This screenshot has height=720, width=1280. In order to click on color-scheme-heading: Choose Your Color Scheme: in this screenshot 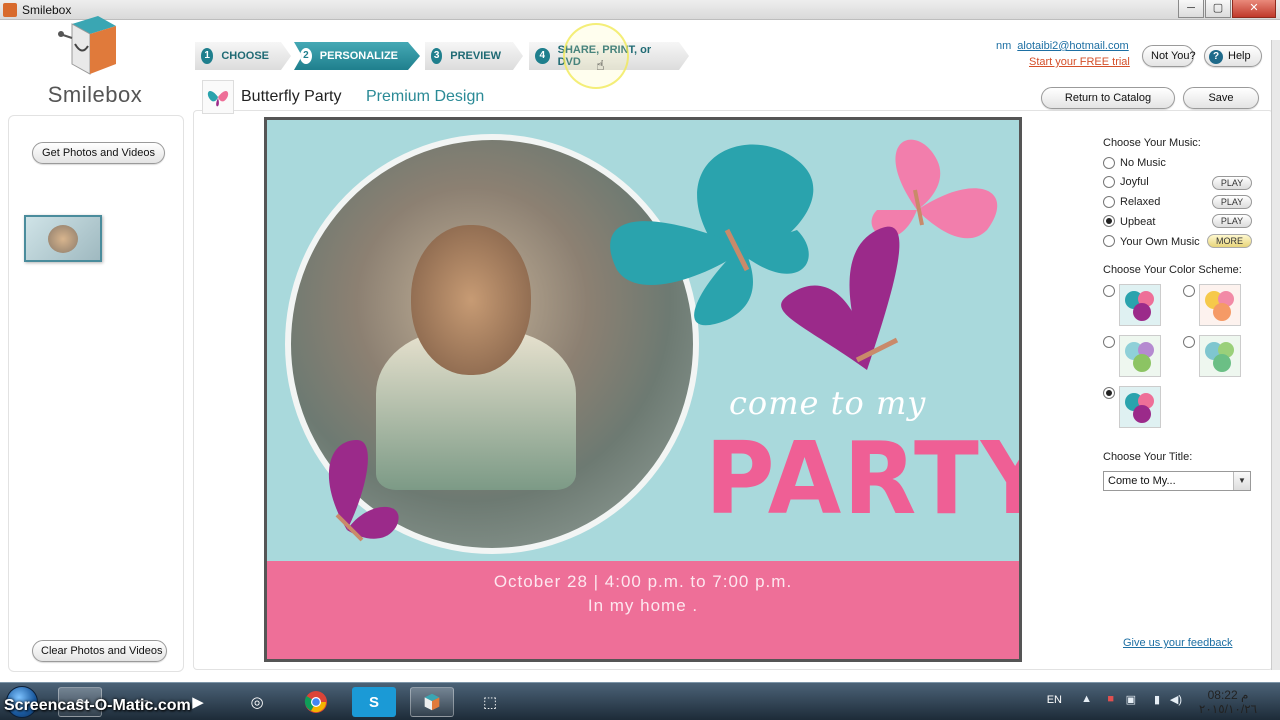, I will do `click(1172, 270)`.